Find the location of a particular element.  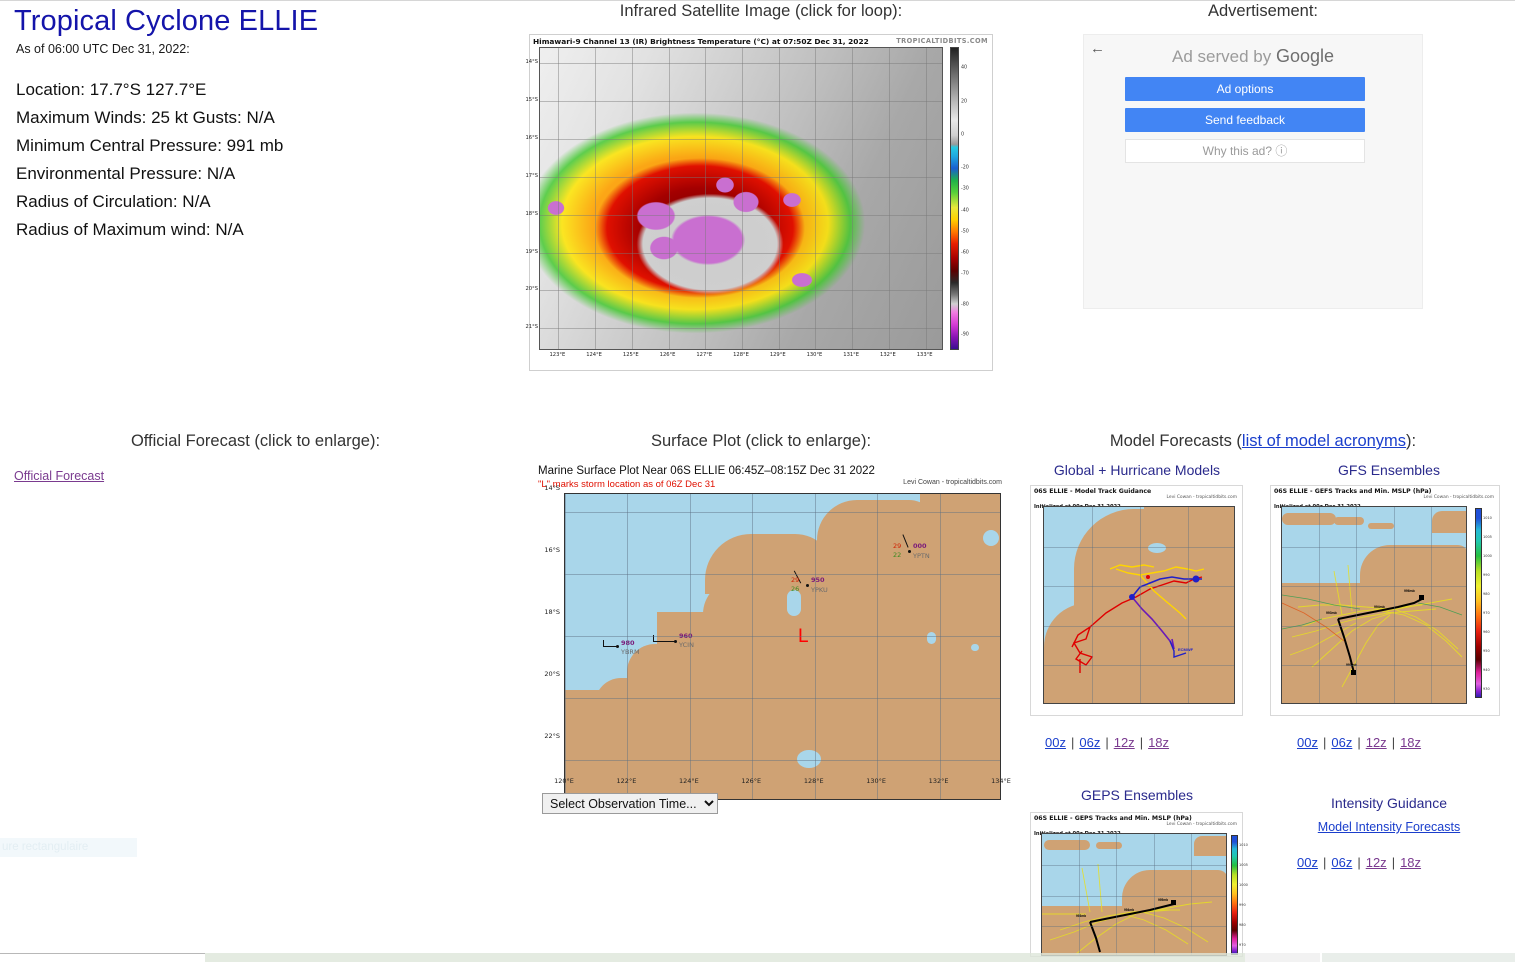

time-links-gfs-ensembles: 00z | 06z | 12z | 18z is located at coordinates (1359, 742).